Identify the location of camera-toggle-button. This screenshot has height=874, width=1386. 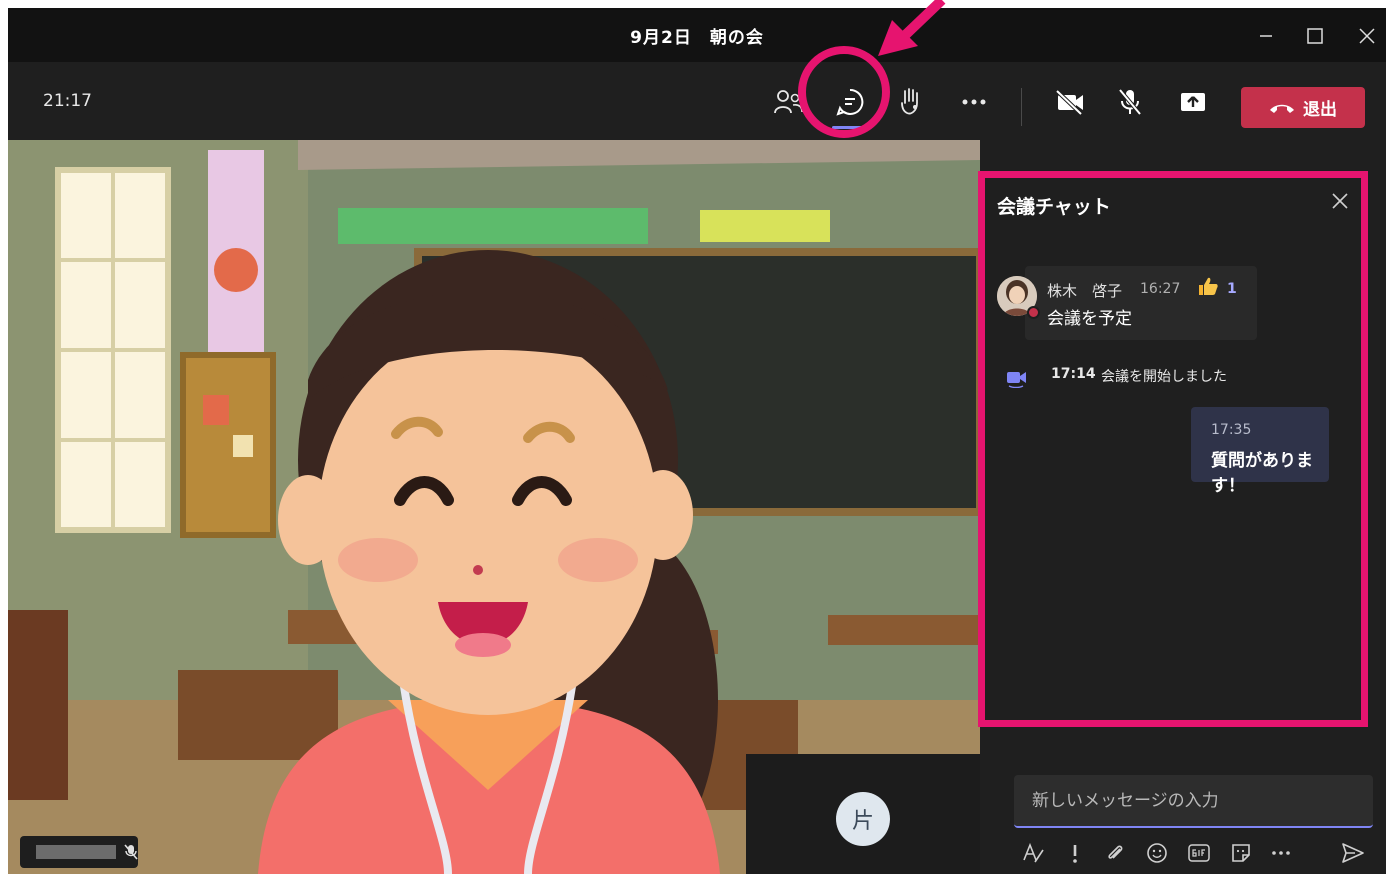
(1070, 102).